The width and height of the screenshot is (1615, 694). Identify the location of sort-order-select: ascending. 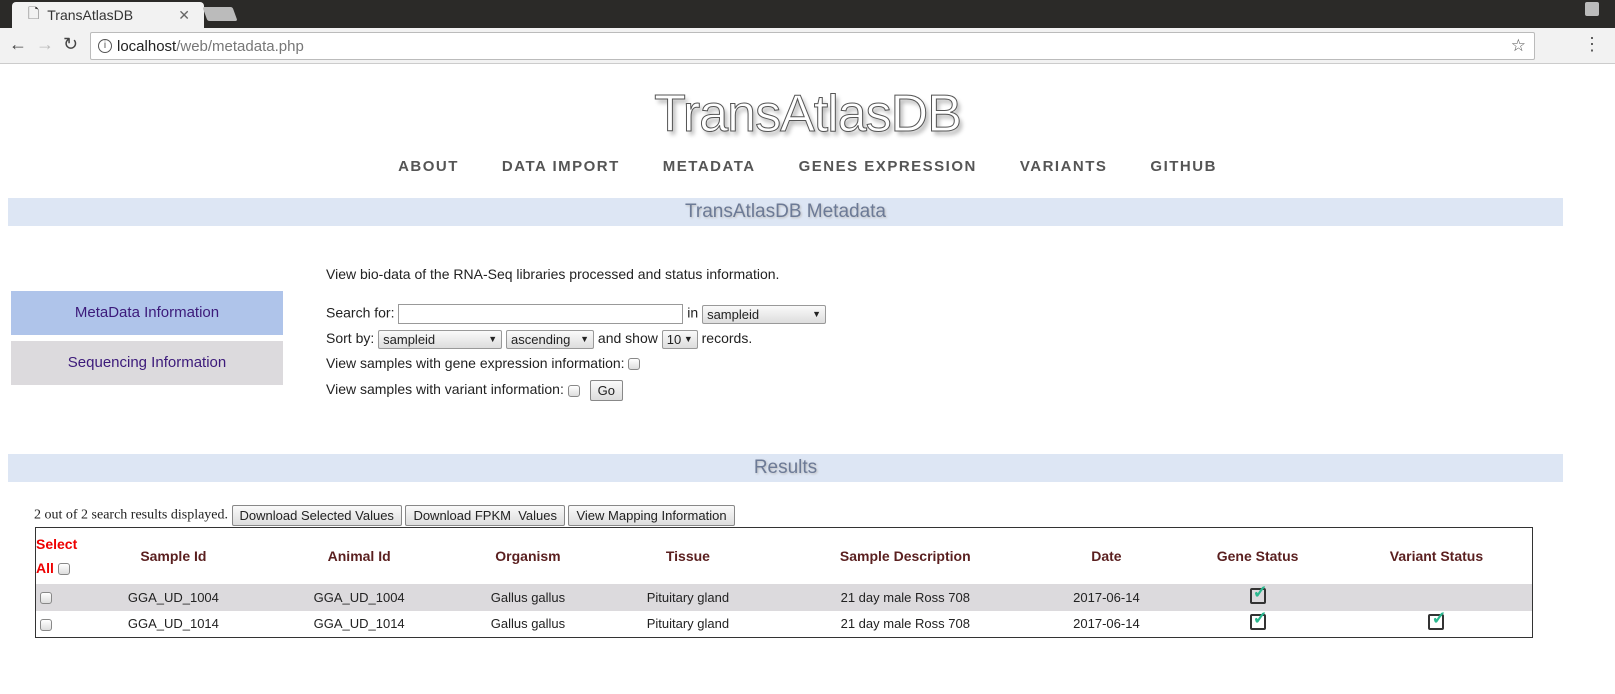
(550, 339).